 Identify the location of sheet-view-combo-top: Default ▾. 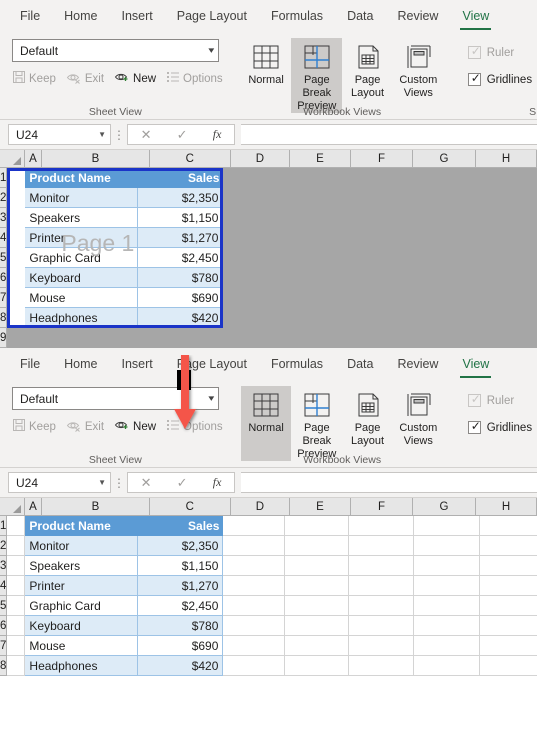
(115, 50).